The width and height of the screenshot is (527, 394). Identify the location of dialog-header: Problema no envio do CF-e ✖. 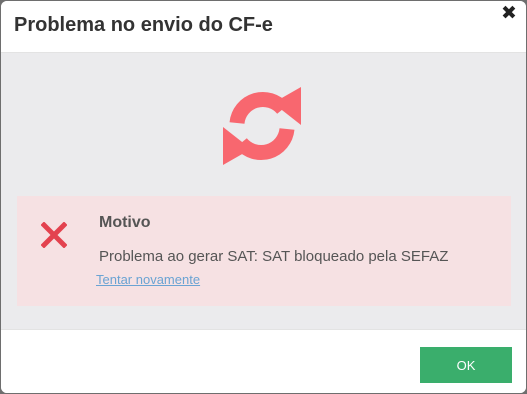
(263, 27).